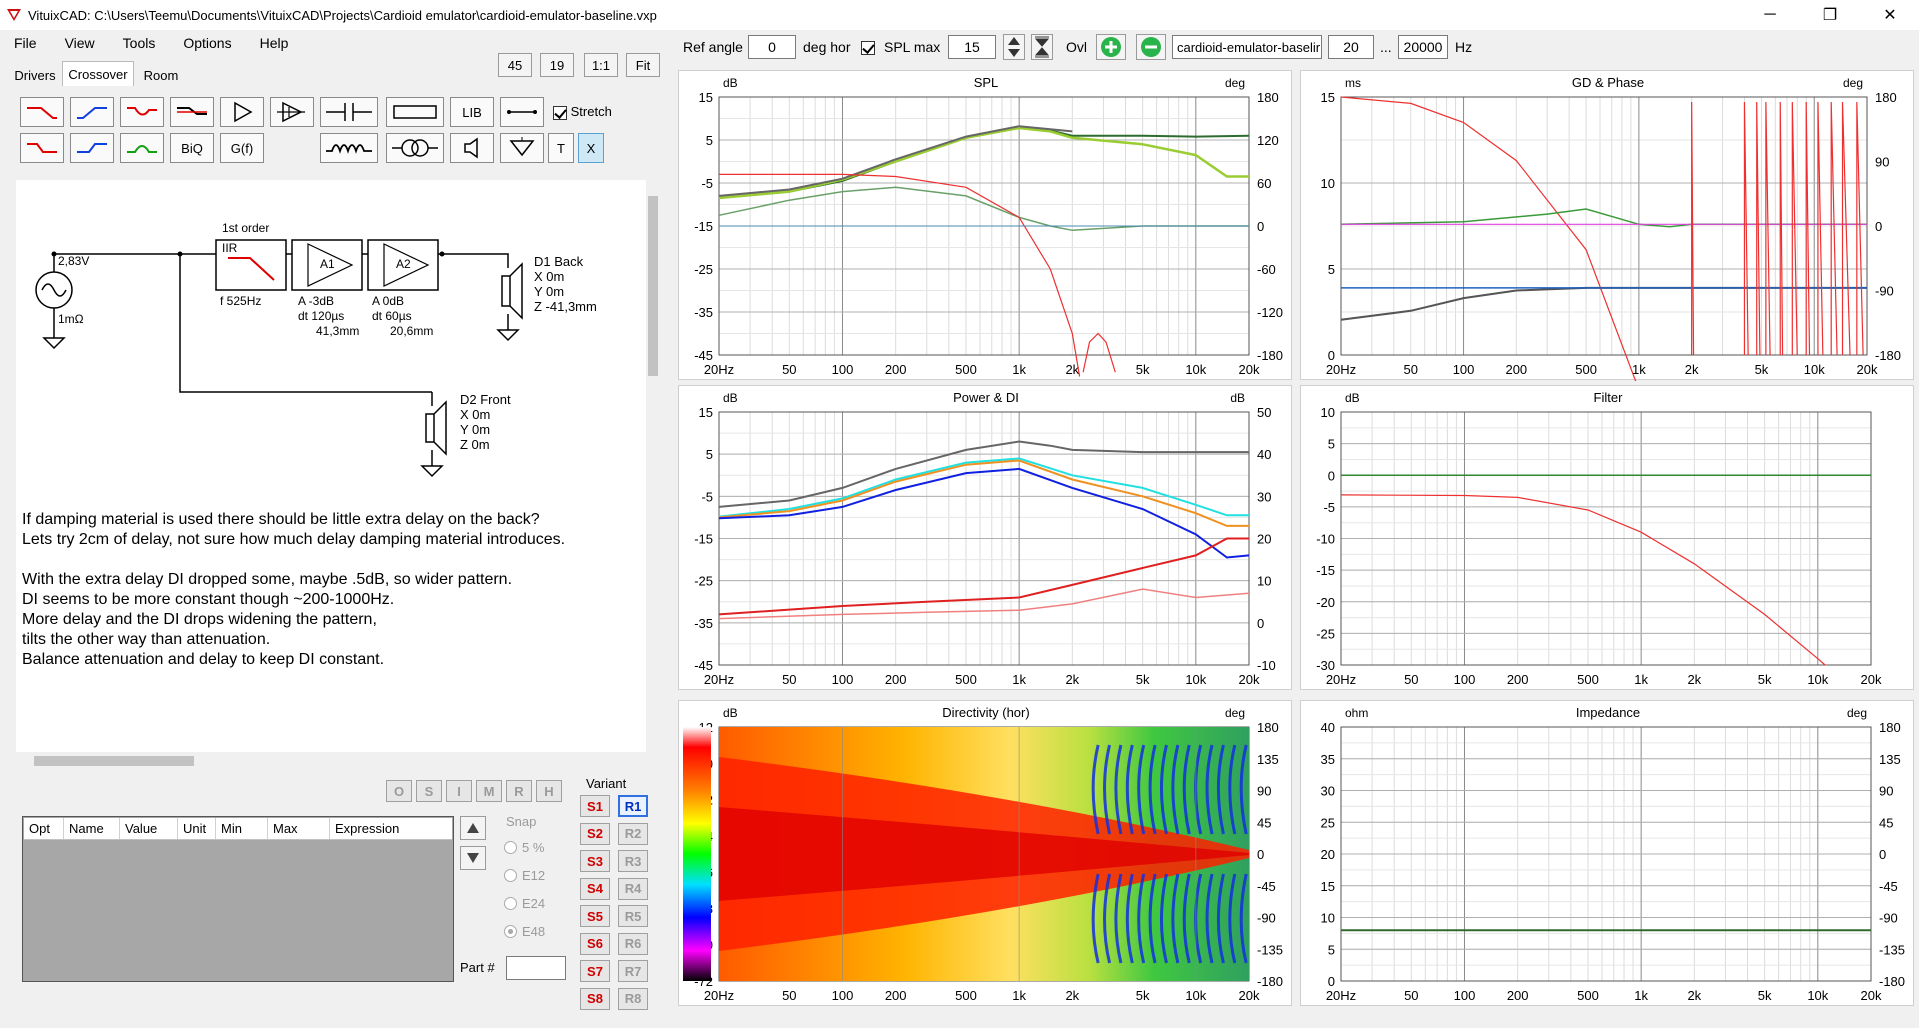 The height and width of the screenshot is (1028, 1919). What do you see at coordinates (415, 112) in the screenshot?
I see `resistor-tool` at bounding box center [415, 112].